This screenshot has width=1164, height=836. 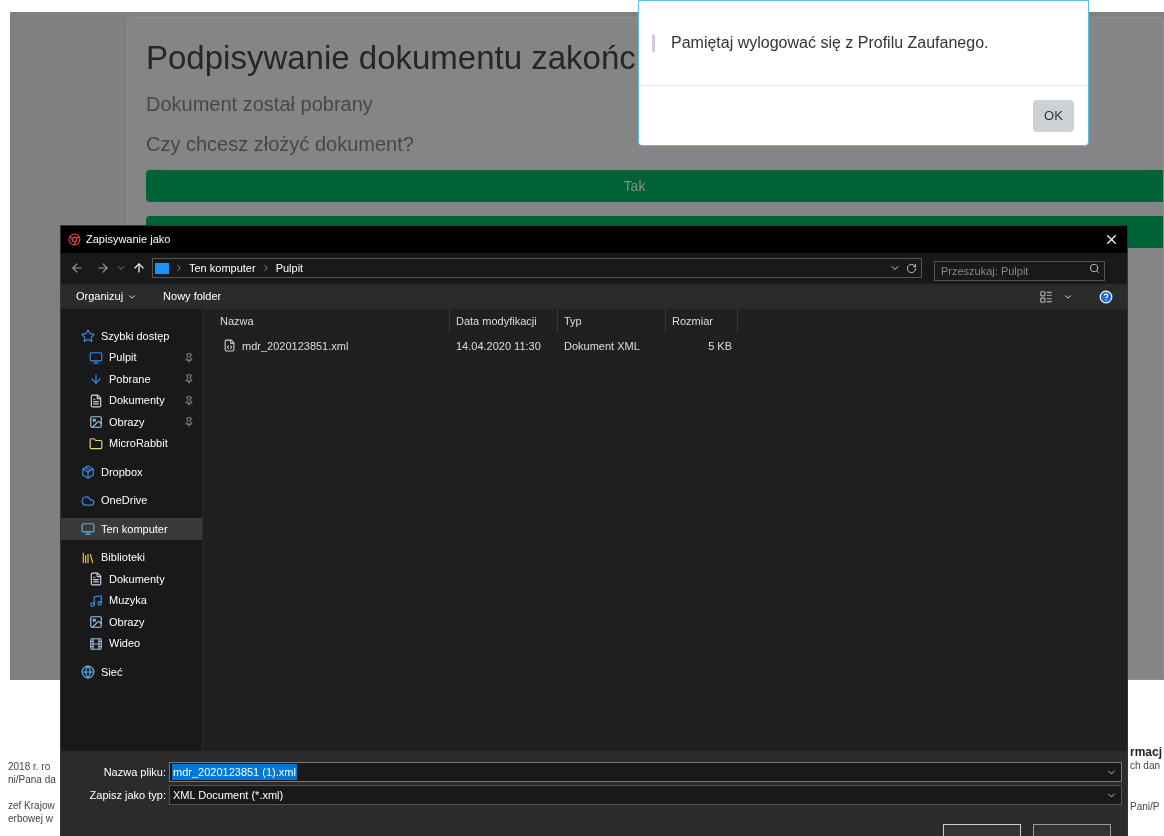 I want to click on sidebar-item: Pulpit, so click(x=131, y=357).